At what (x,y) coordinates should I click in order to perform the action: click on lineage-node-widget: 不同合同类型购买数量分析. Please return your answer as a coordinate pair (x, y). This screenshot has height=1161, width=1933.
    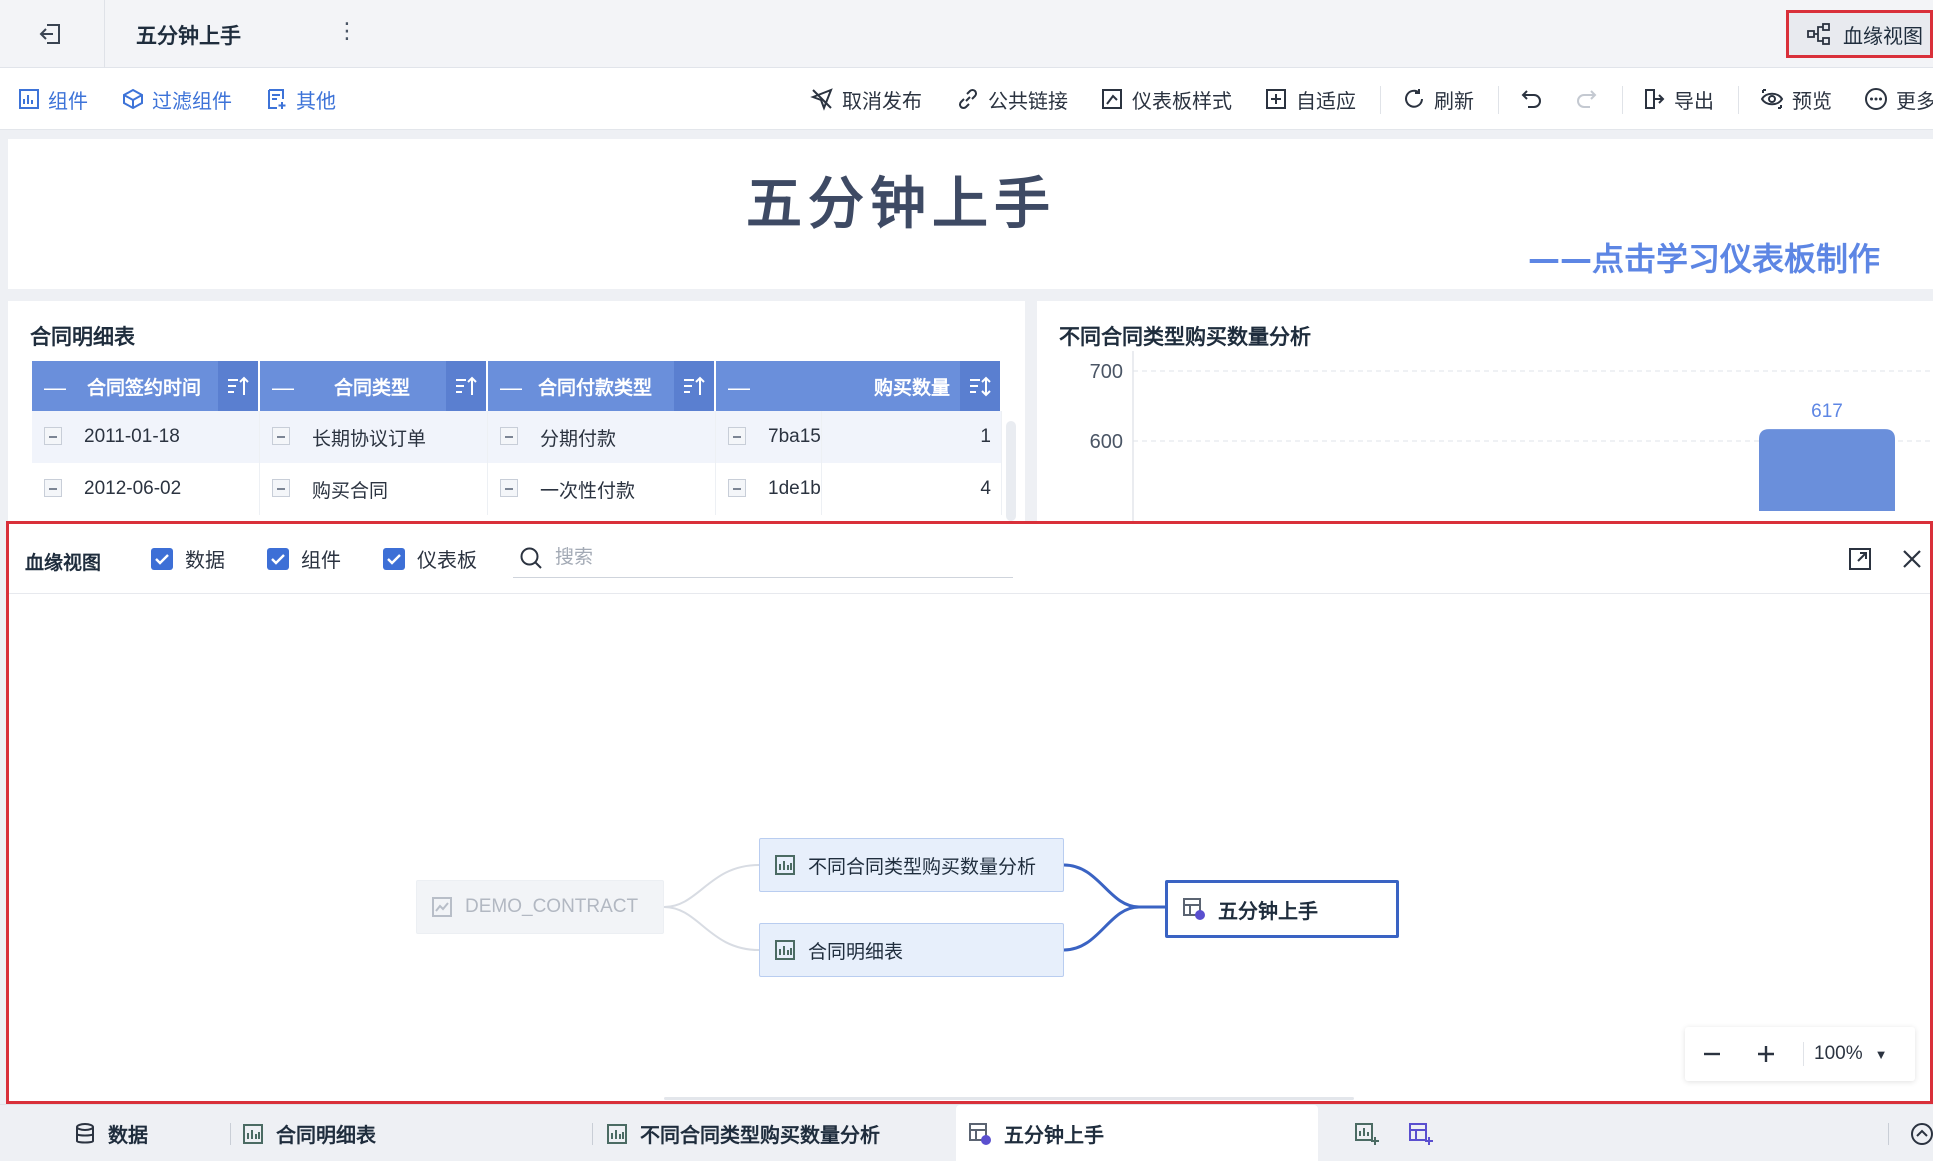
    Looking at the image, I should click on (911, 865).